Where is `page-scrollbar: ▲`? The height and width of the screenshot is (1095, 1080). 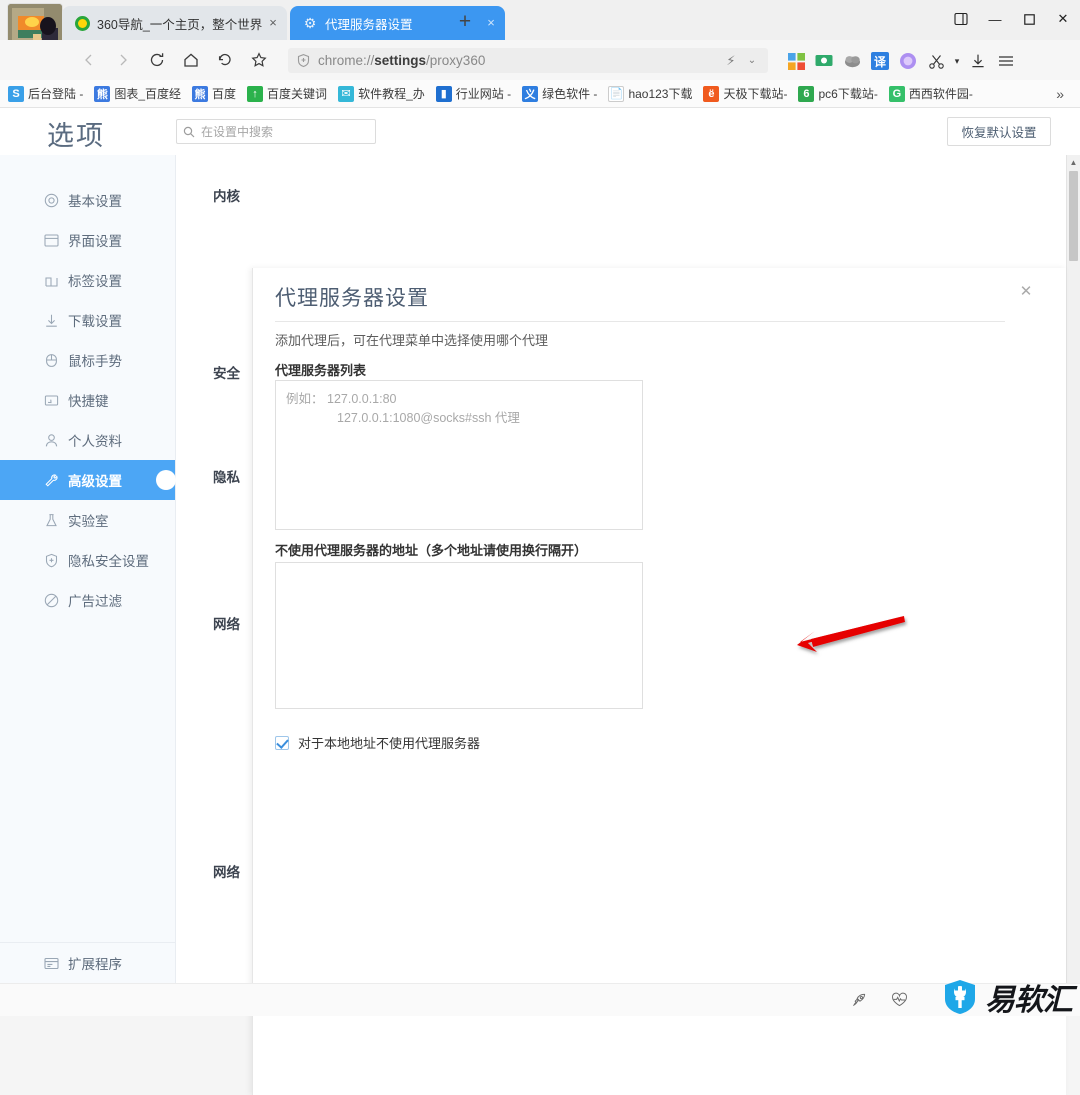
page-scrollbar: ▲ is located at coordinates (1073, 569).